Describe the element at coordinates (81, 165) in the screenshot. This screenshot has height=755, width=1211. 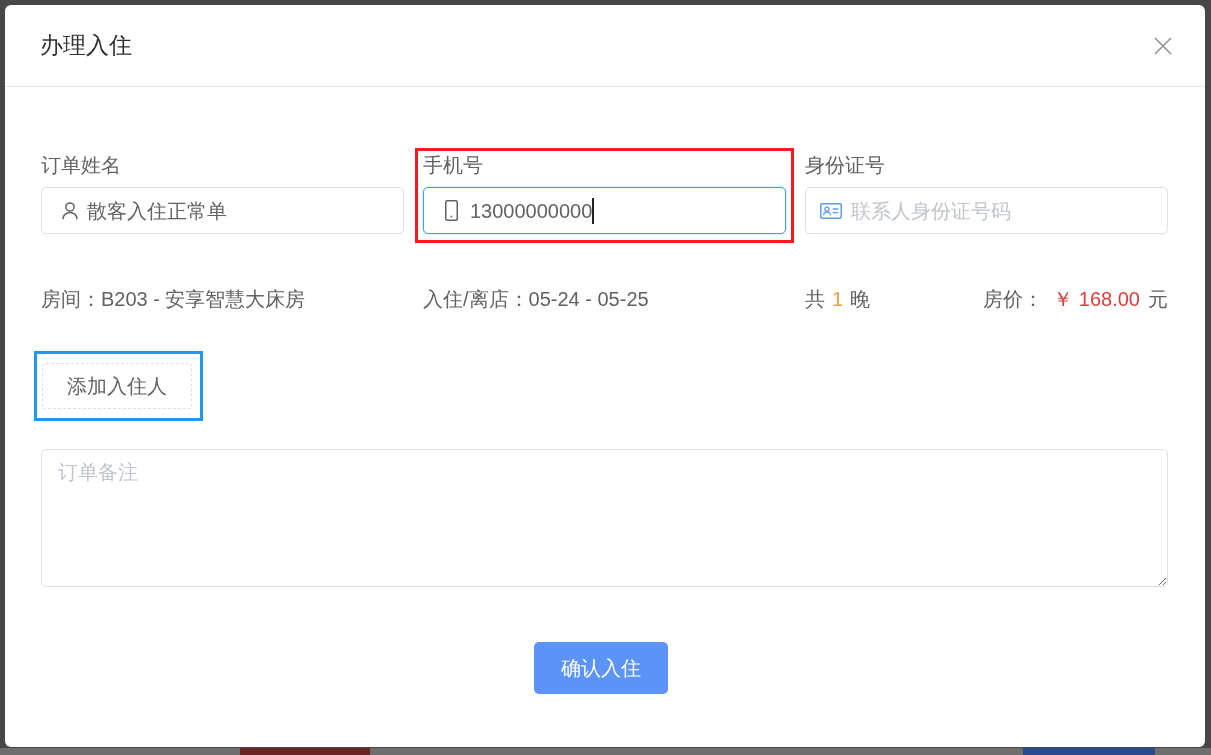
I see `field-label: 订单姓名` at that location.